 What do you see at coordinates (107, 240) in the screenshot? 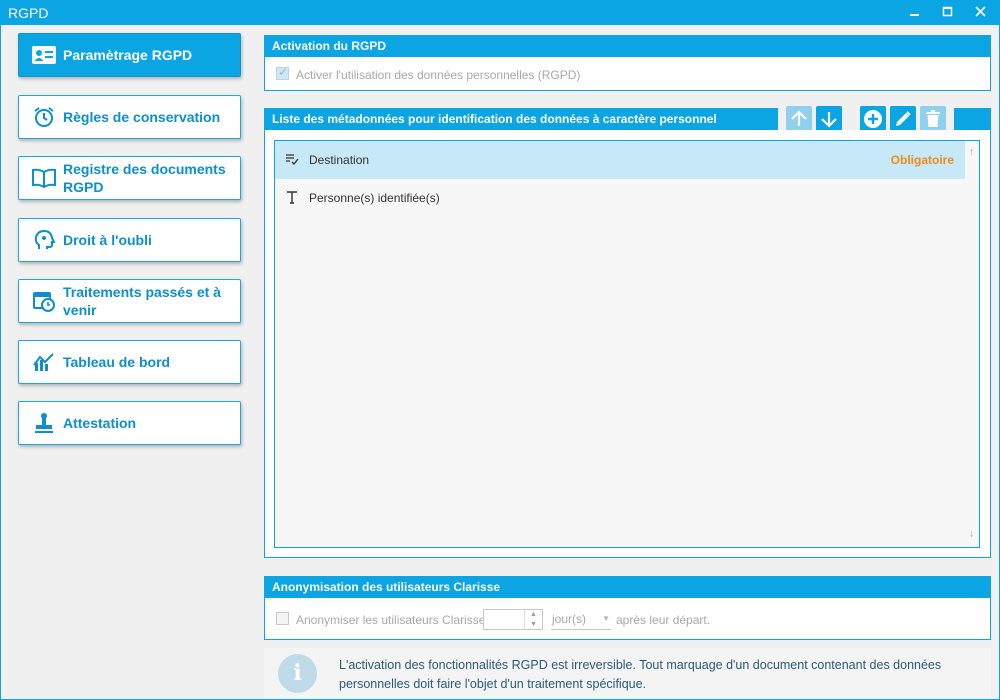
I see `nav-label: Droit à l'oubli` at bounding box center [107, 240].